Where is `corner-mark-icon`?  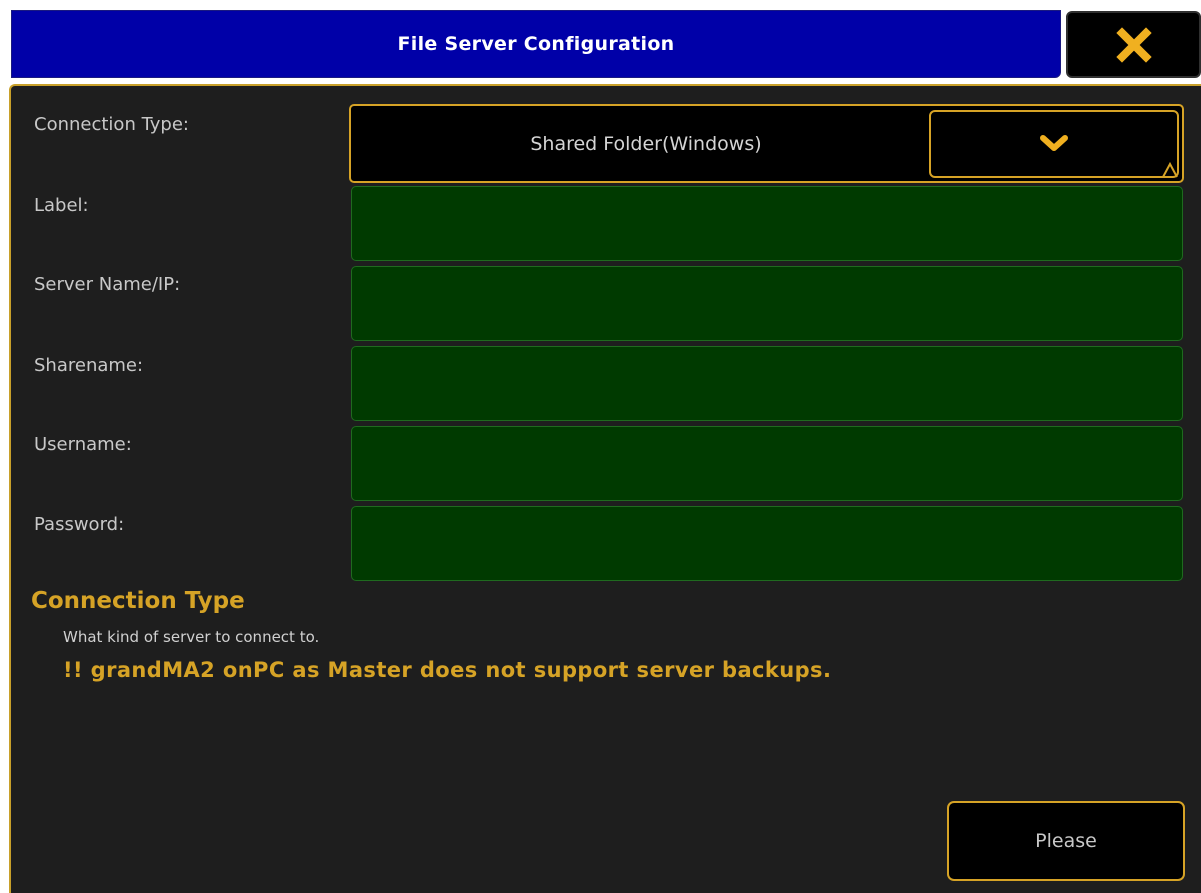
corner-mark-icon is located at coordinates (1170, 169).